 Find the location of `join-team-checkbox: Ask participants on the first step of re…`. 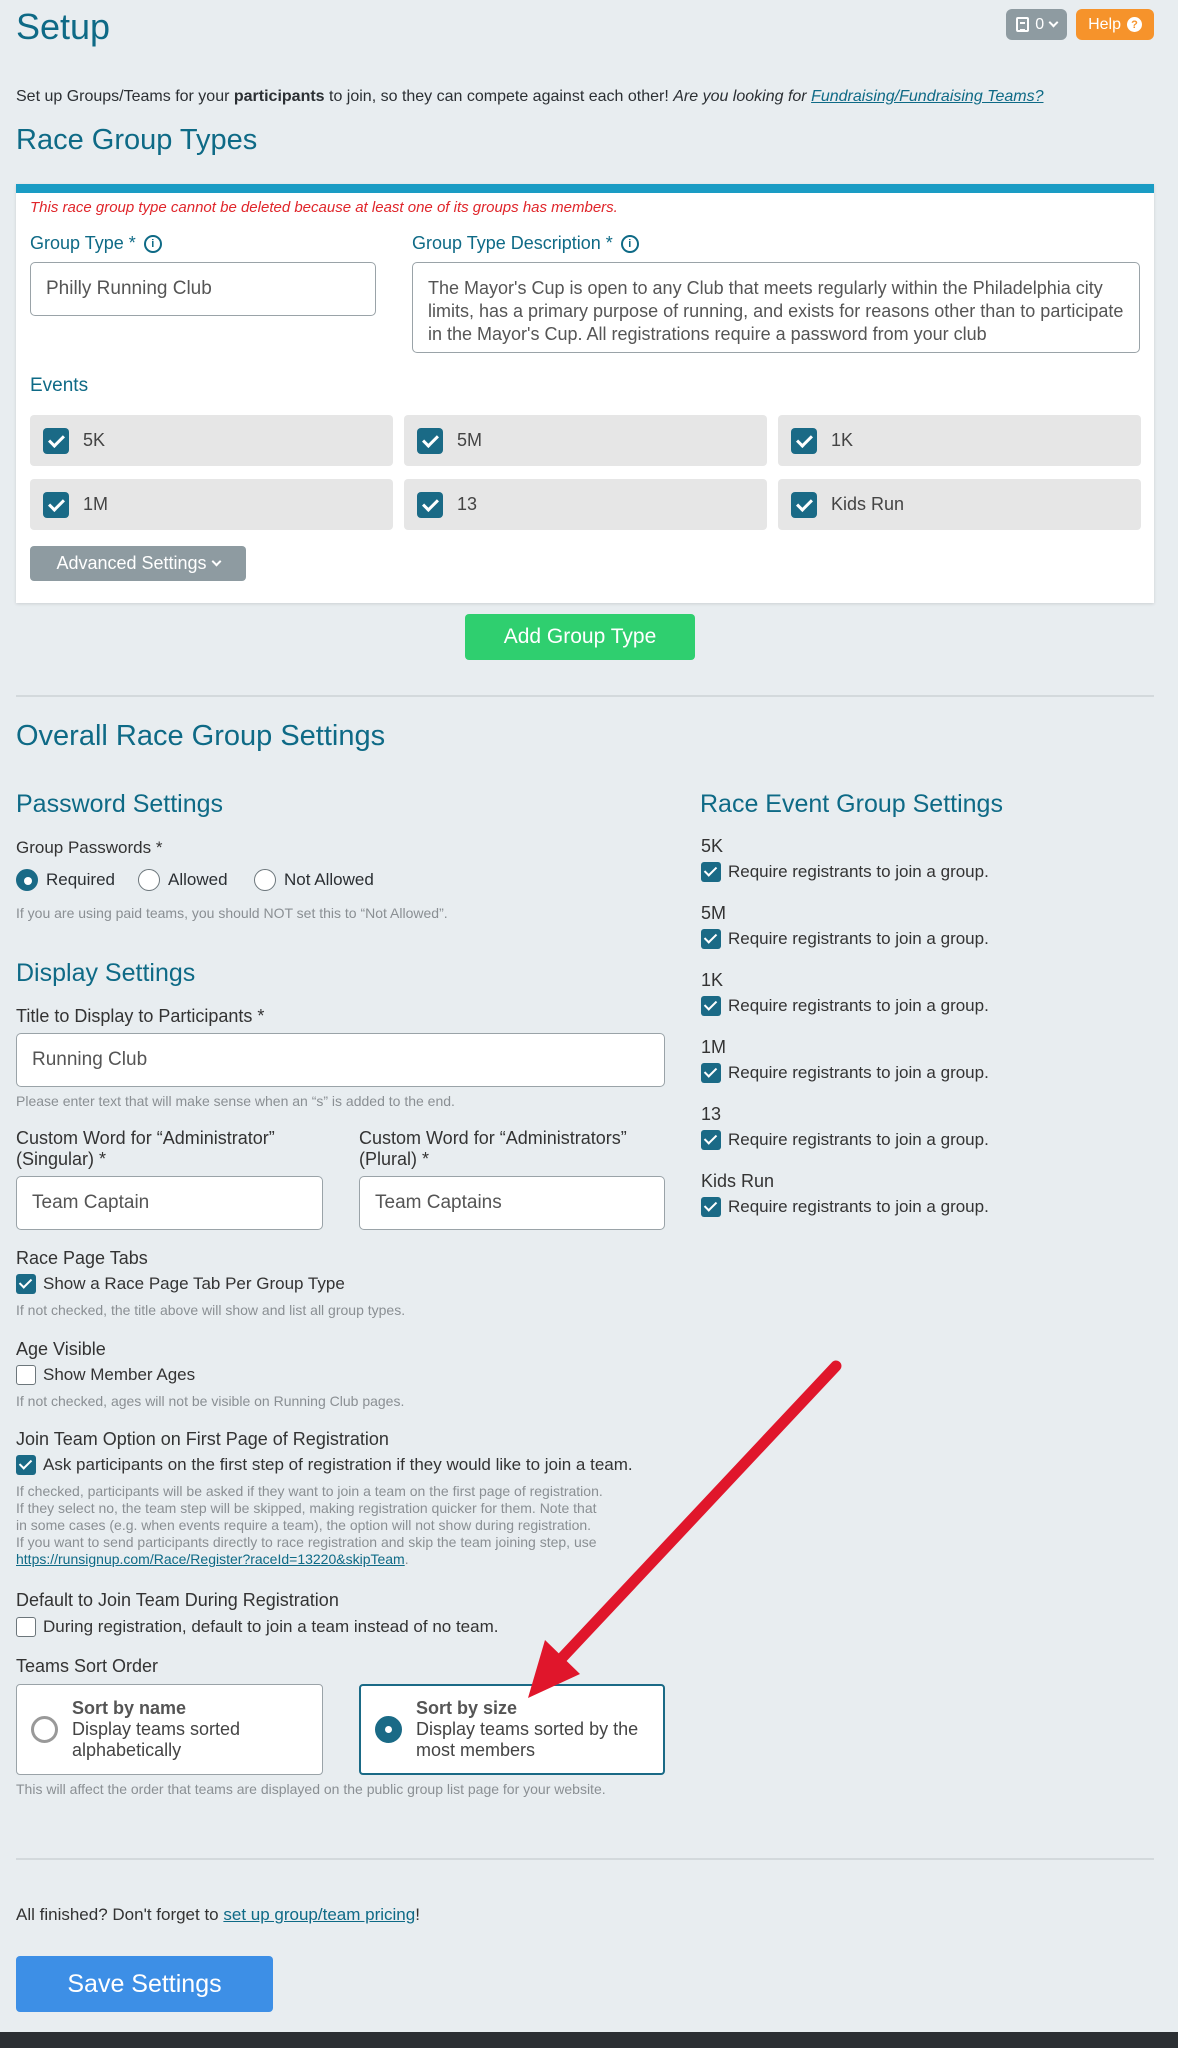

join-team-checkbox: Ask participants on the first step of re… is located at coordinates (324, 1465).